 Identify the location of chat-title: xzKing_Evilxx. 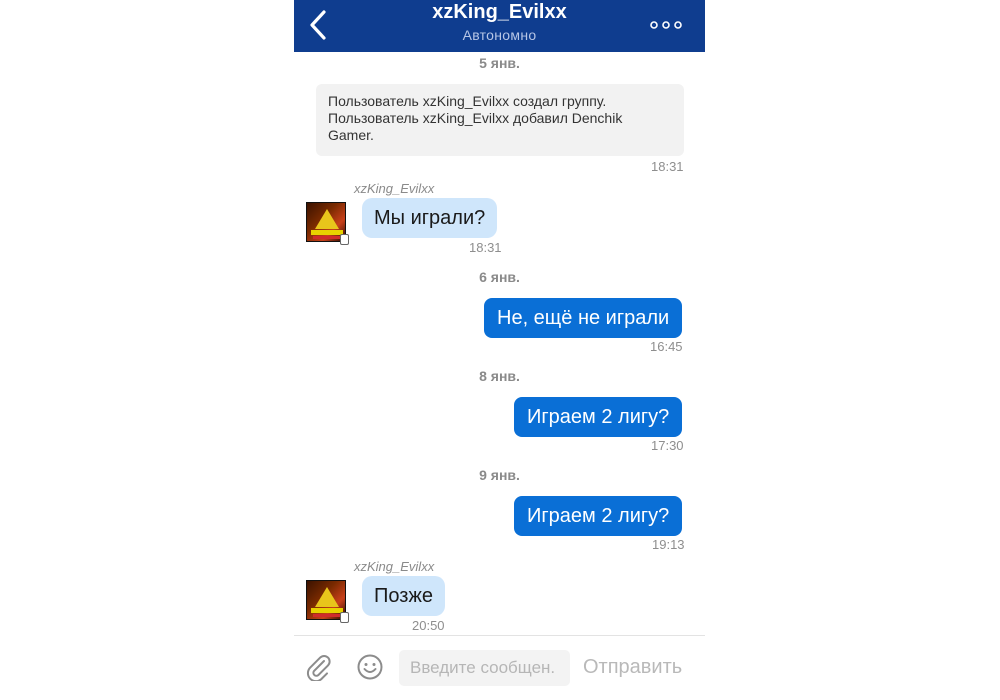
(499, 12).